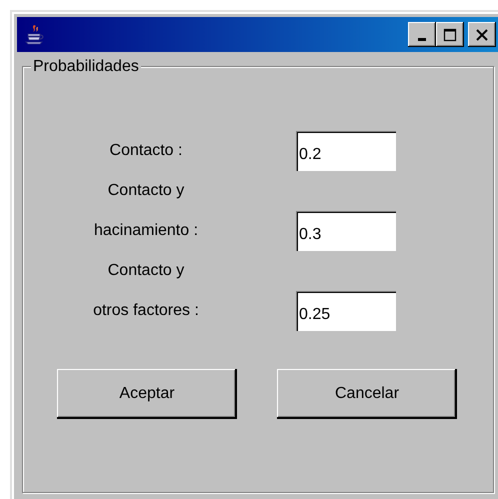 The height and width of the screenshot is (499, 498). What do you see at coordinates (346, 311) in the screenshot?
I see `input-field: 0.25` at bounding box center [346, 311].